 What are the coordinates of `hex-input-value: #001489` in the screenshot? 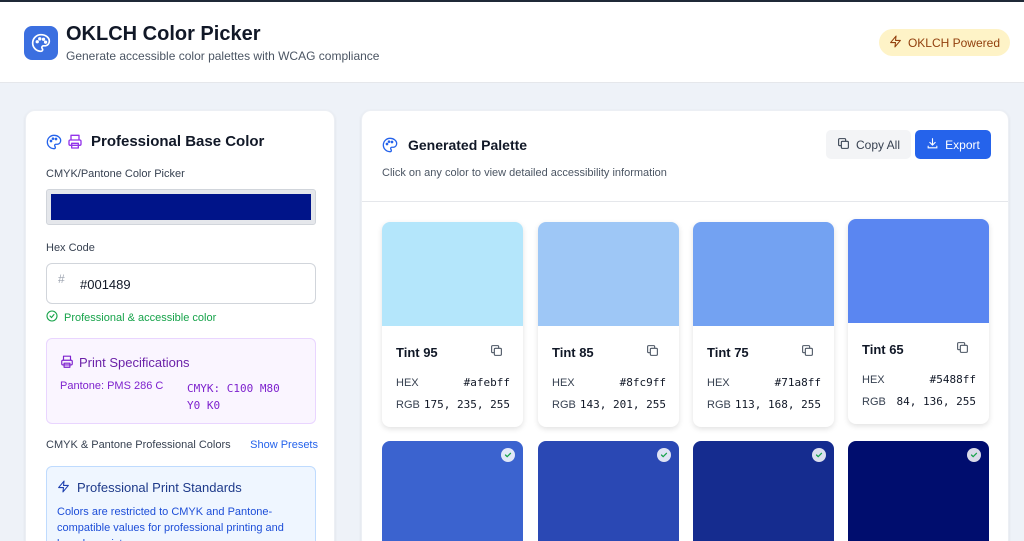 It's located at (105, 284).